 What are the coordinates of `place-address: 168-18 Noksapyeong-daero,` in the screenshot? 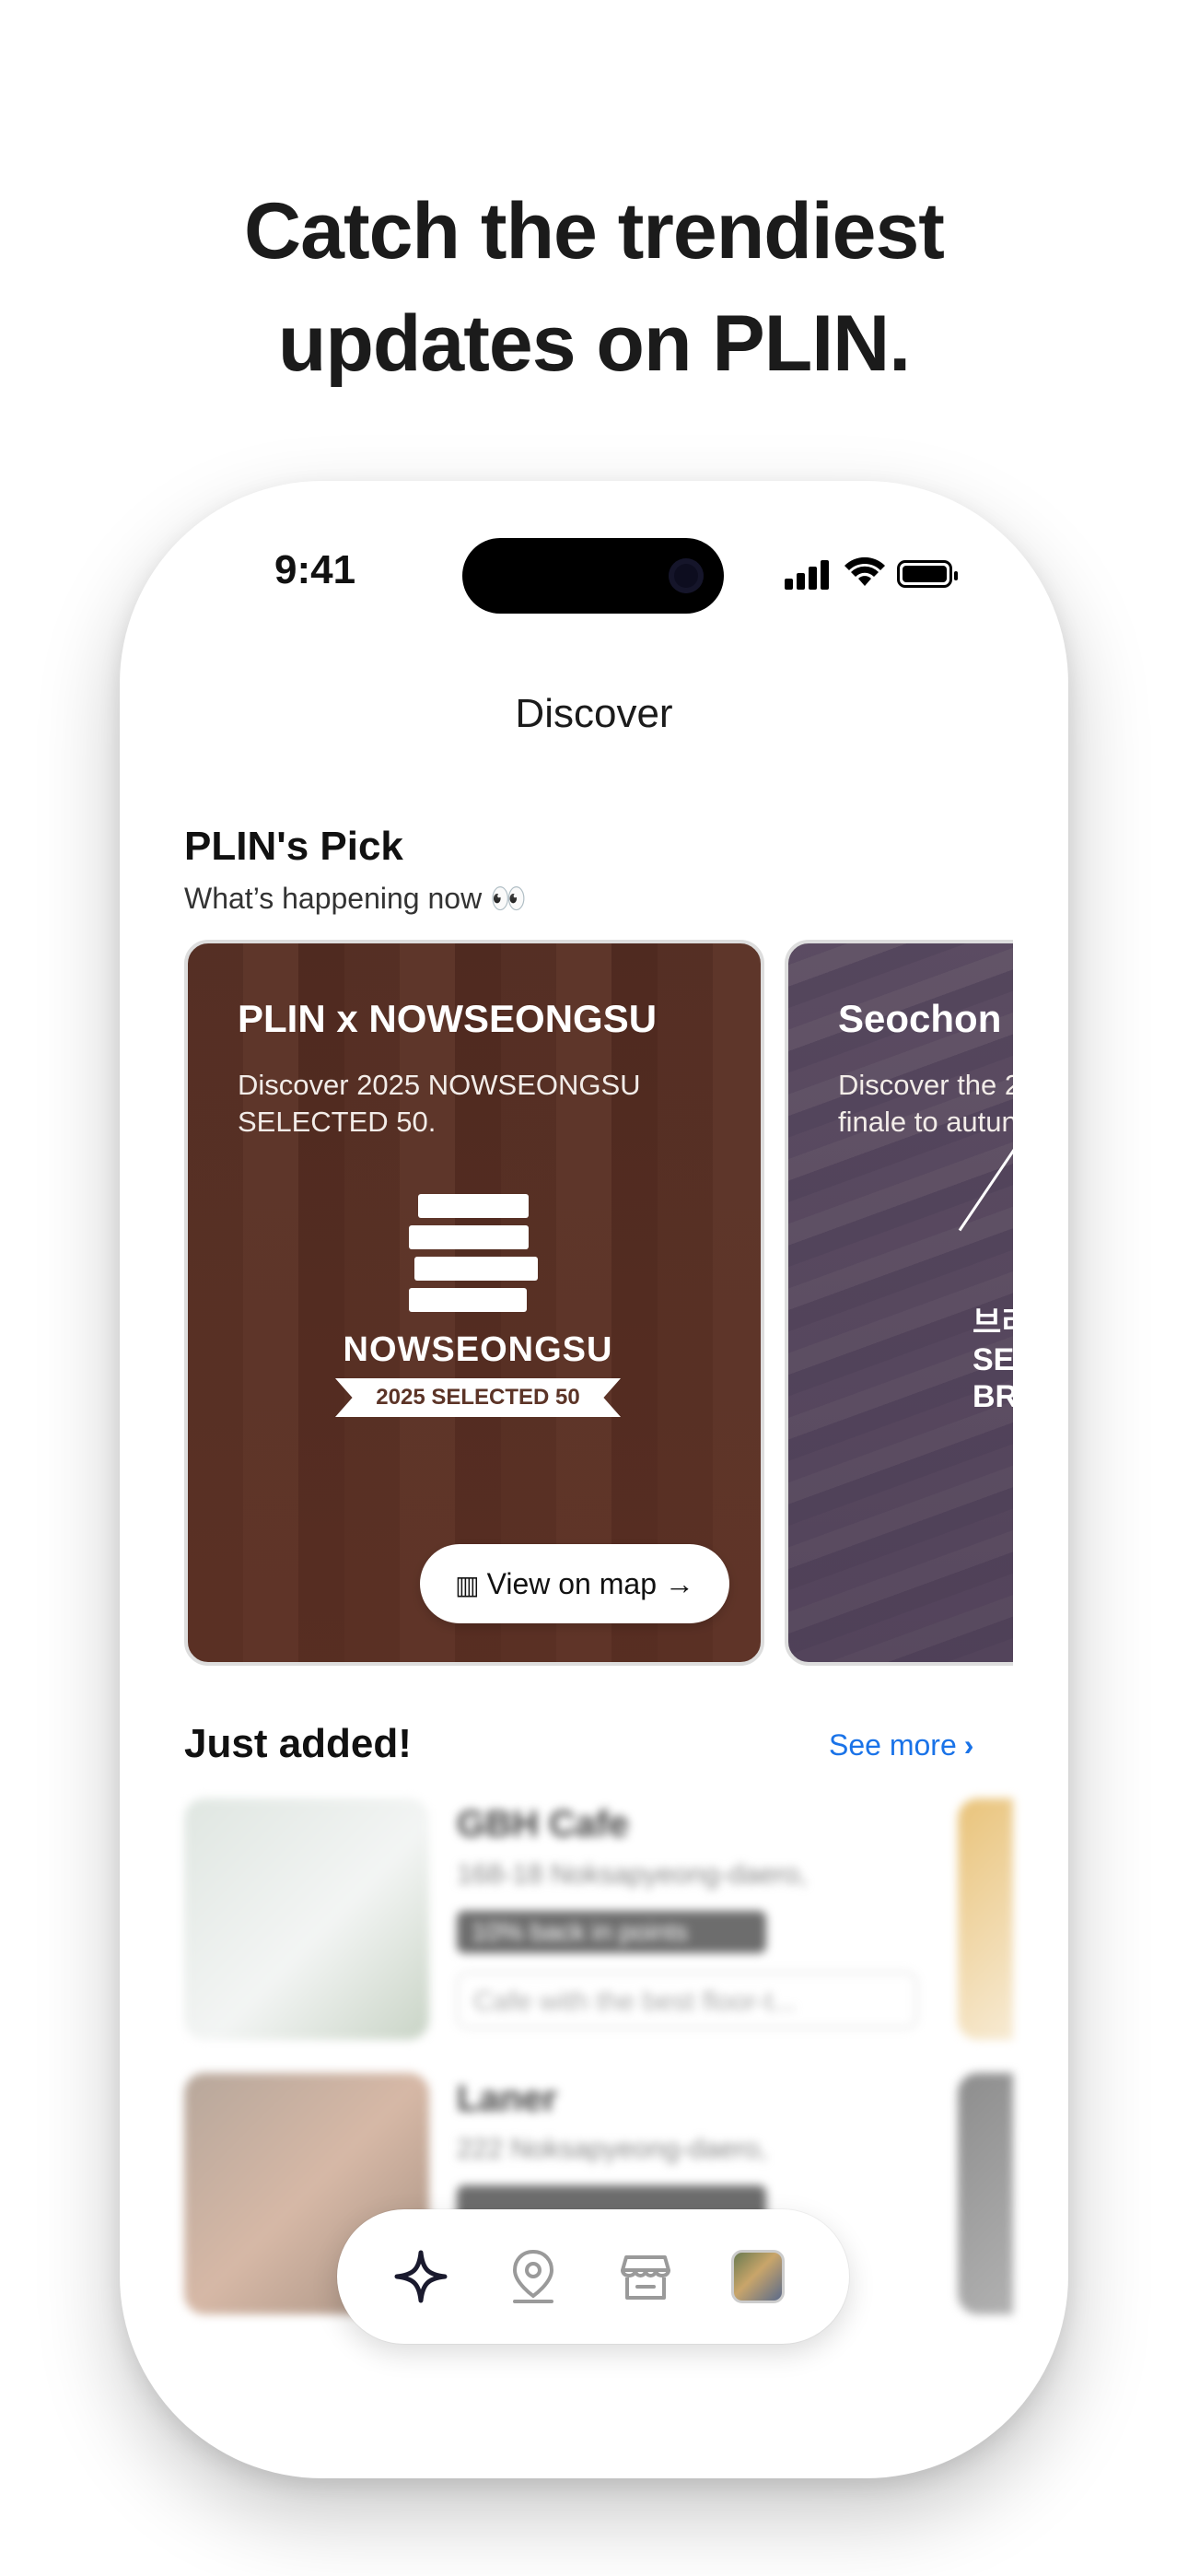 It's located at (632, 1874).